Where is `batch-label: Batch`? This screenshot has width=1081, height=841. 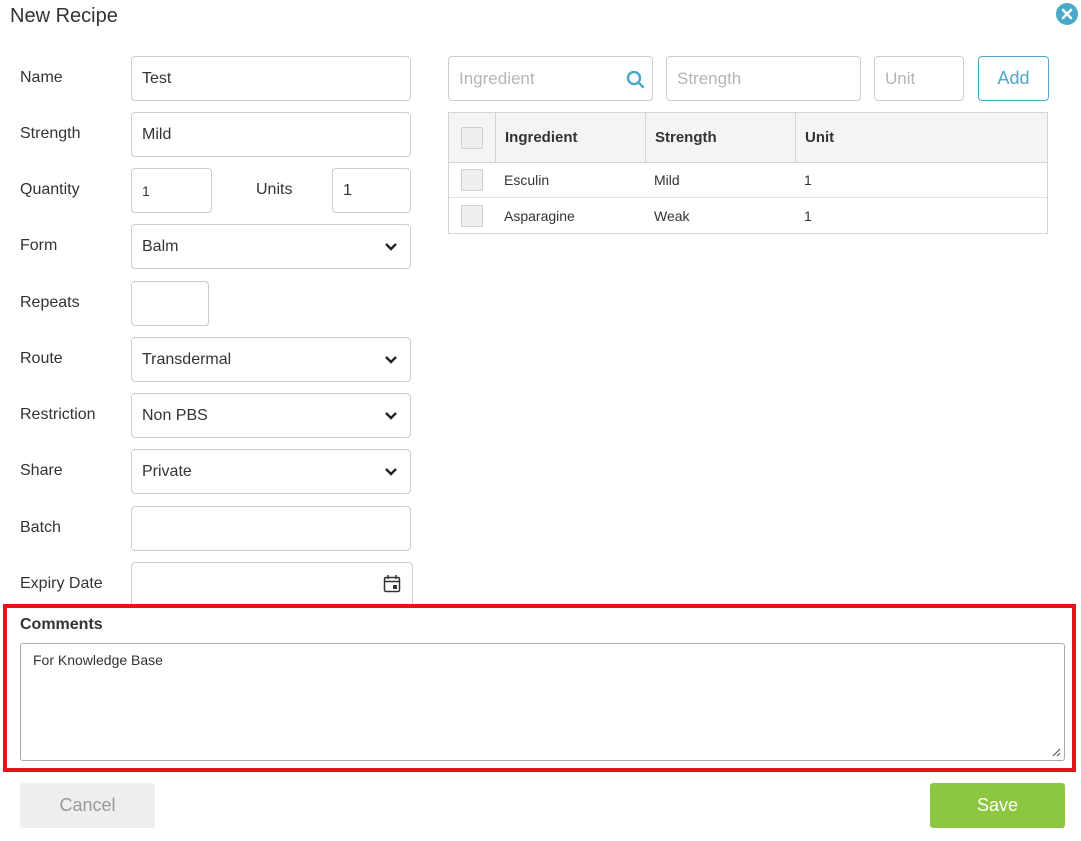
batch-label: Batch is located at coordinates (40, 527).